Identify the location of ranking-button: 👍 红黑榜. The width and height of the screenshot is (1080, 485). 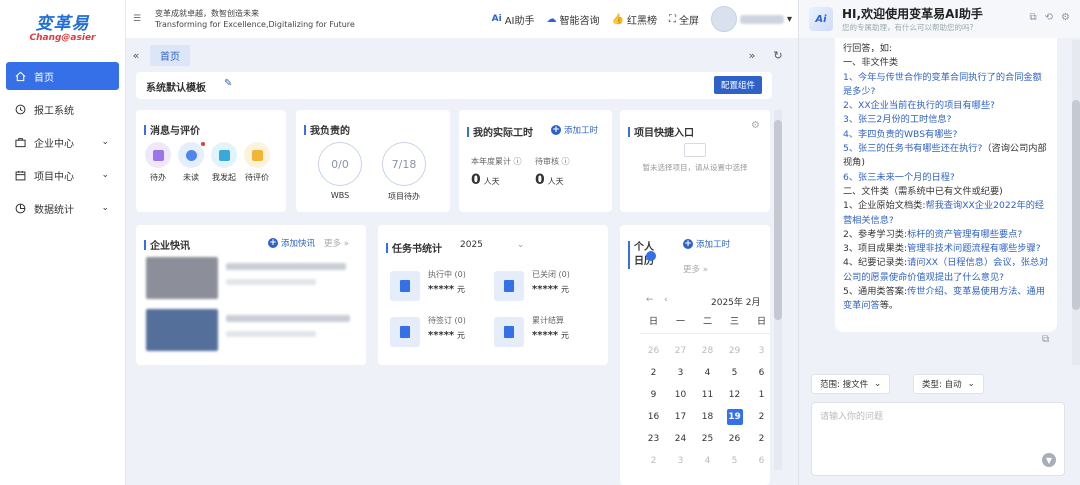
(634, 19).